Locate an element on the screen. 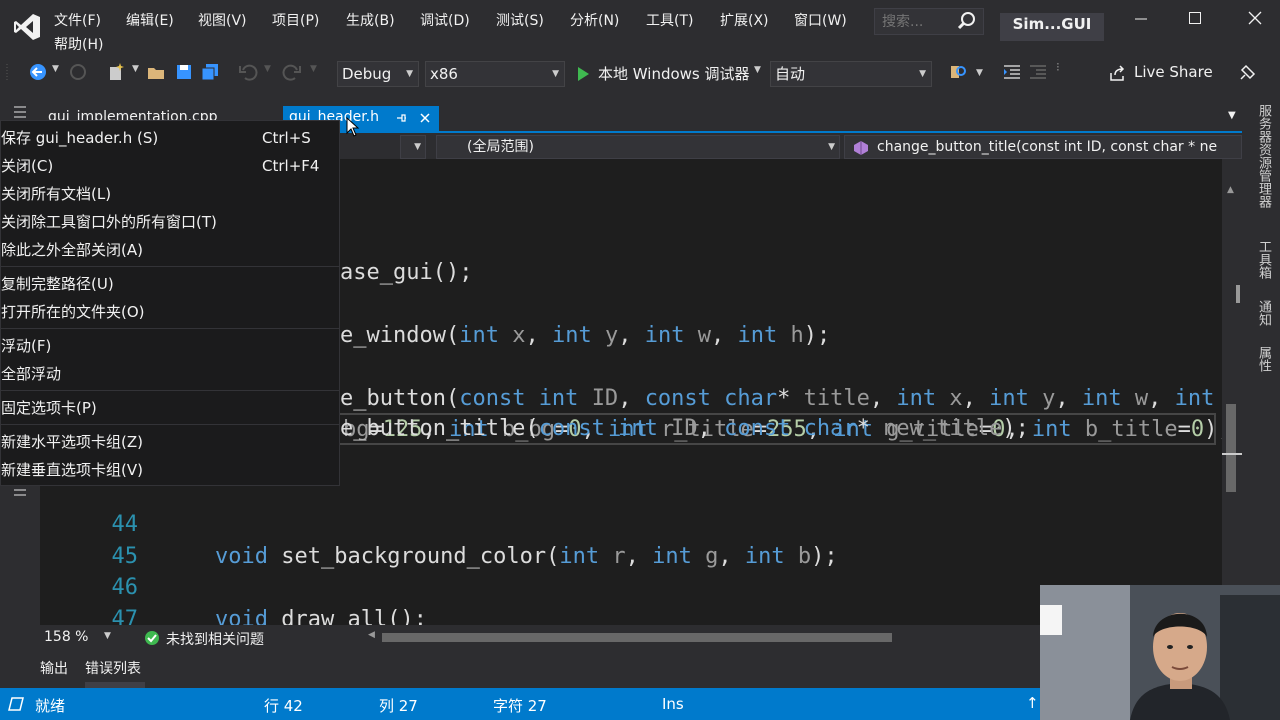  find-dropdown-icon: ▼ is located at coordinates (979, 73).